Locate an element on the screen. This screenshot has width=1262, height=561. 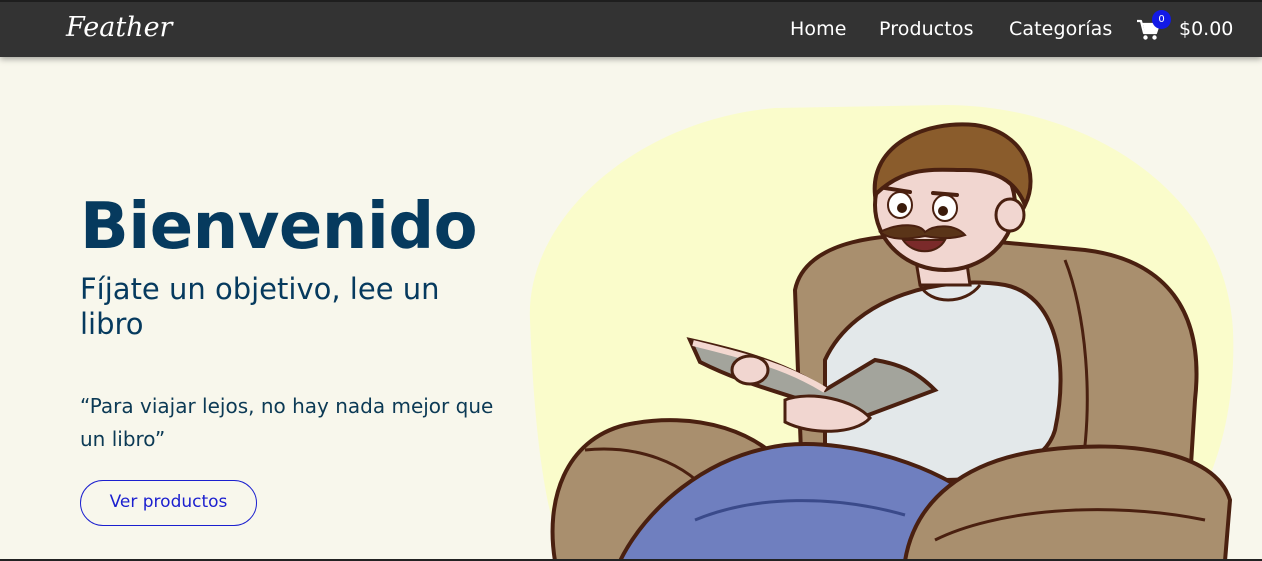
nav-link-categorias: Categorías is located at coordinates (1060, 29).